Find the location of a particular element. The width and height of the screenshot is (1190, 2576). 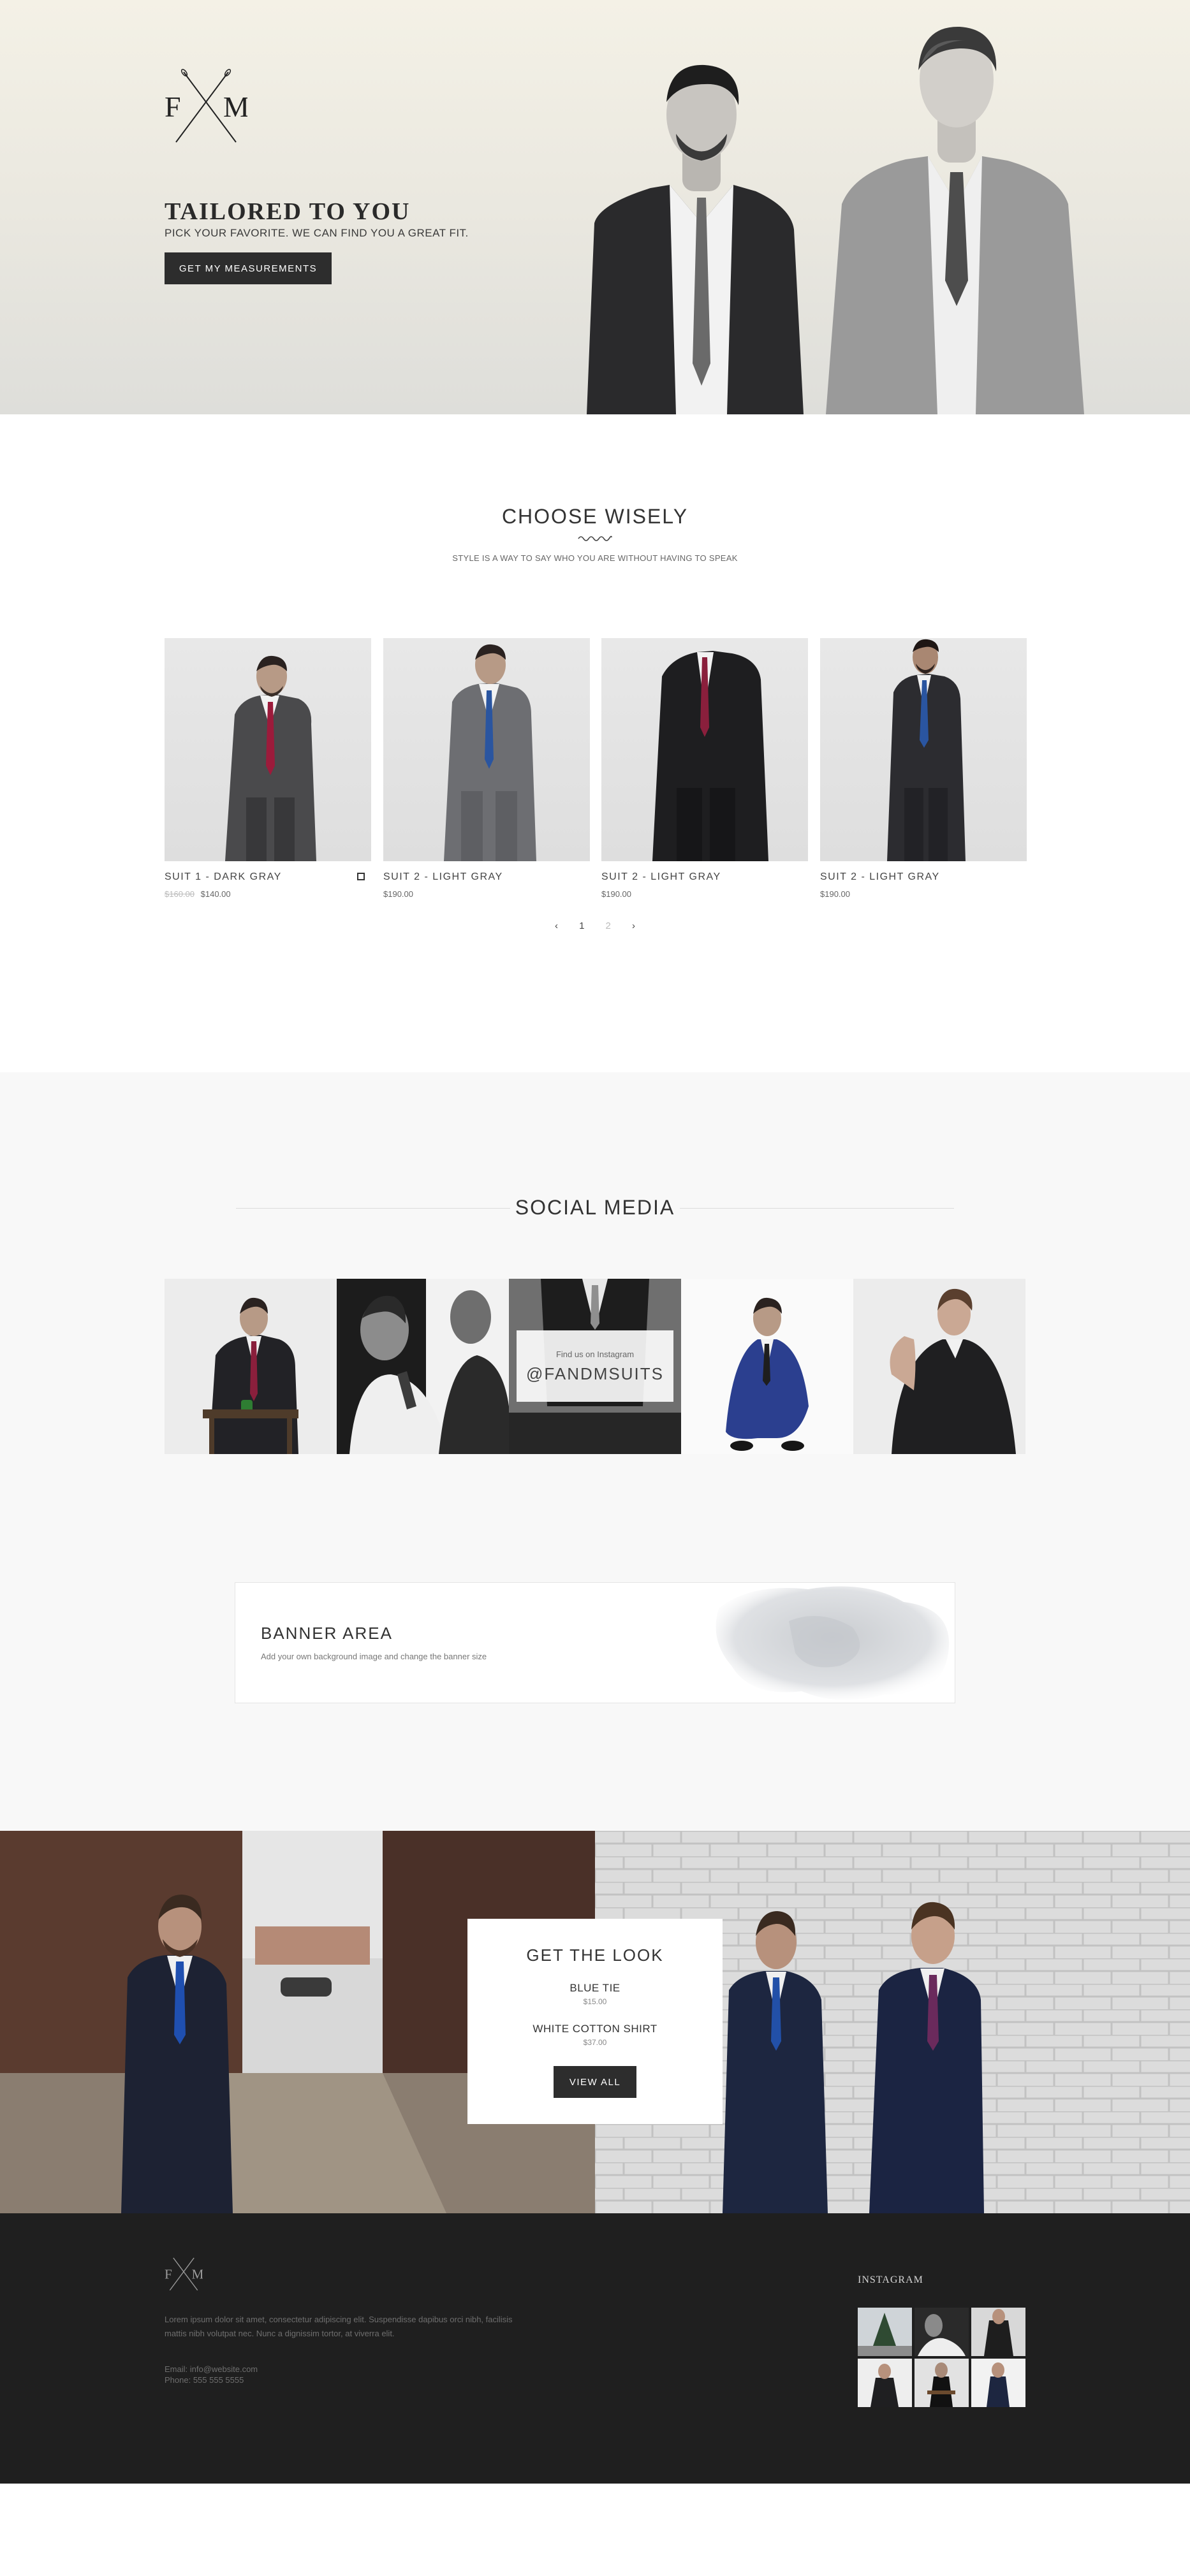

wavy-divider-icon is located at coordinates (595, 538).